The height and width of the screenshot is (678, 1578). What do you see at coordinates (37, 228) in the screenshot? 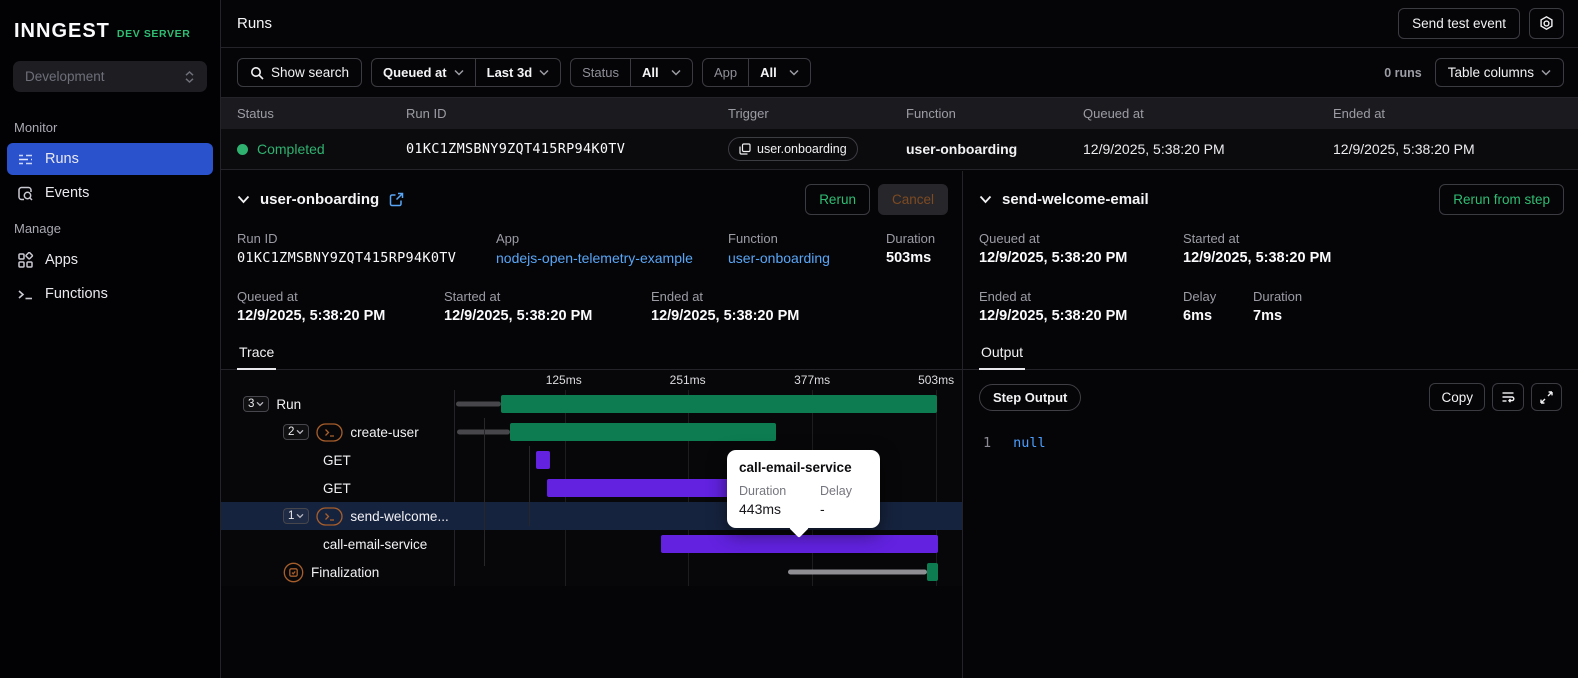
I see `manage-section-label: Manage` at bounding box center [37, 228].